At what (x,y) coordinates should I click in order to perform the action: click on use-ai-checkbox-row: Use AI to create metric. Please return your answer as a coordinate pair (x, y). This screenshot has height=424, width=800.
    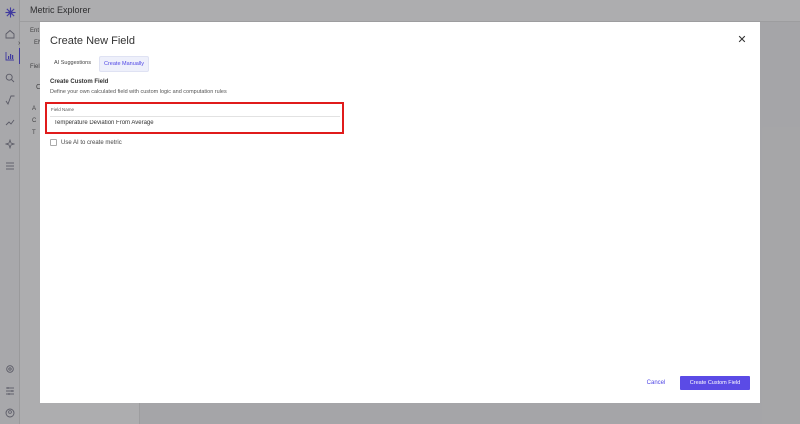
    Looking at the image, I should click on (86, 142).